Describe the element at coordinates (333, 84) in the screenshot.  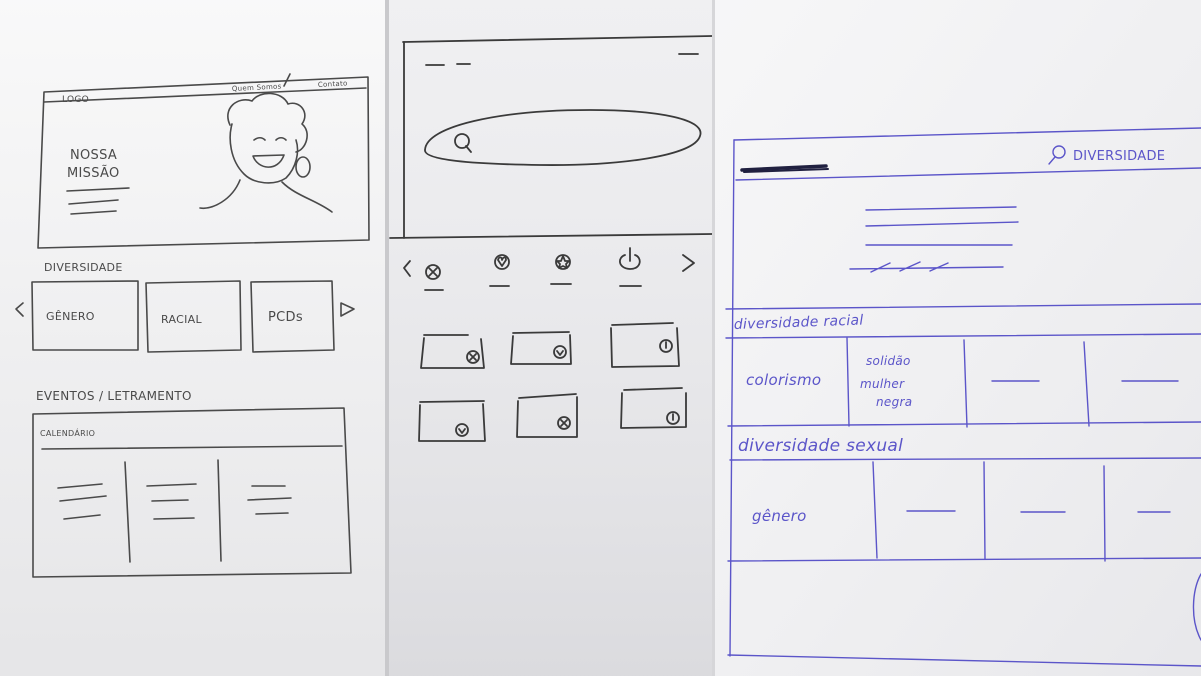
I see `nav-link-contato: Contato` at that location.